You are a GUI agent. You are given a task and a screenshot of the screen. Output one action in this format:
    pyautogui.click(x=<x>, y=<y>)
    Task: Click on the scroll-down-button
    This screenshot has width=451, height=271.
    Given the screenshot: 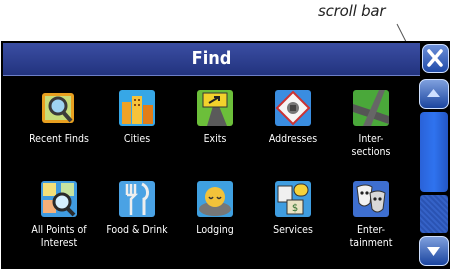 What is the action you would take?
    pyautogui.click(x=434, y=251)
    